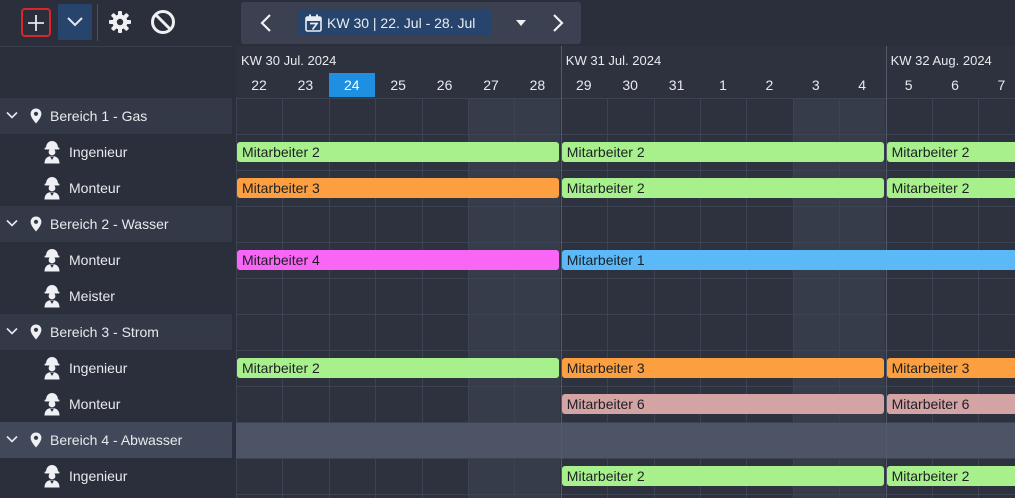  I want to click on chevron-right-icon, so click(558, 23).